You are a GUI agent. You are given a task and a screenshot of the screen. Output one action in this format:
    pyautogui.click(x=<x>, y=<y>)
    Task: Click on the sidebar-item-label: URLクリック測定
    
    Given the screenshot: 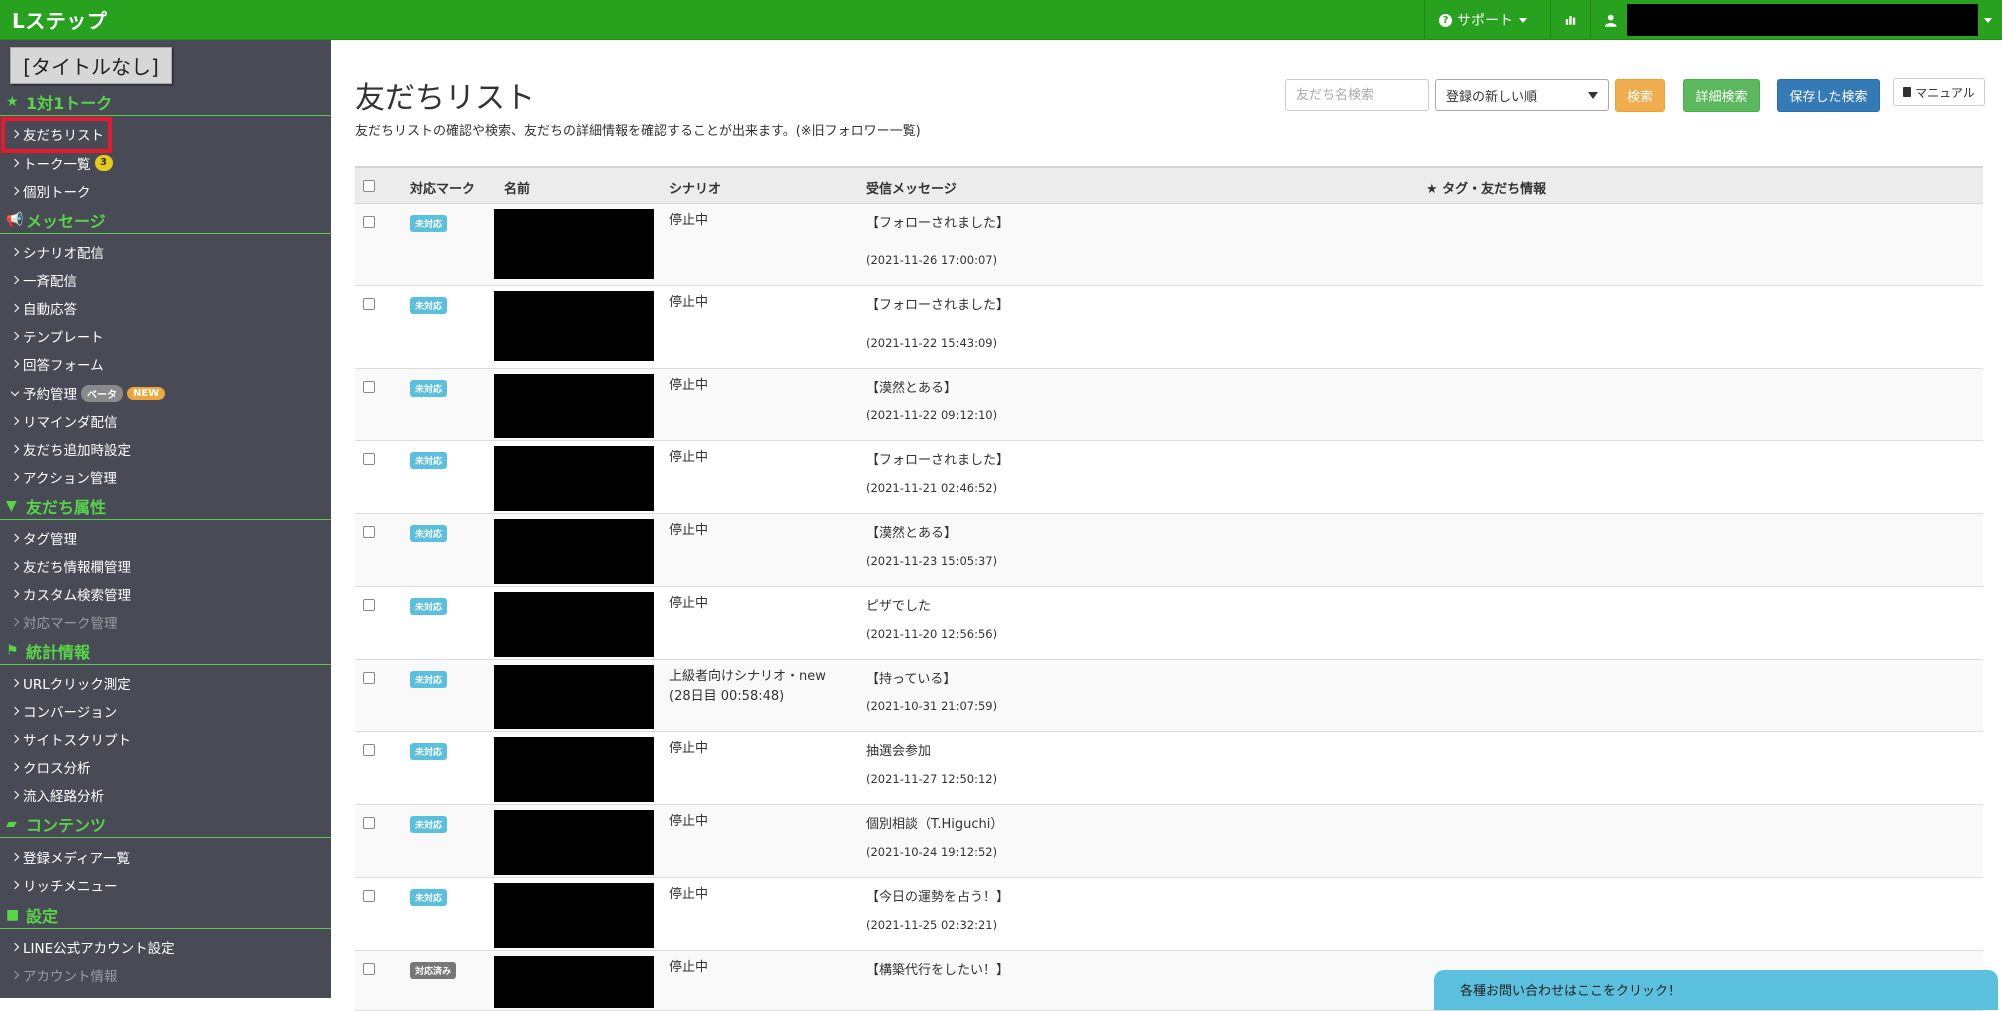 What is the action you would take?
    pyautogui.click(x=77, y=685)
    